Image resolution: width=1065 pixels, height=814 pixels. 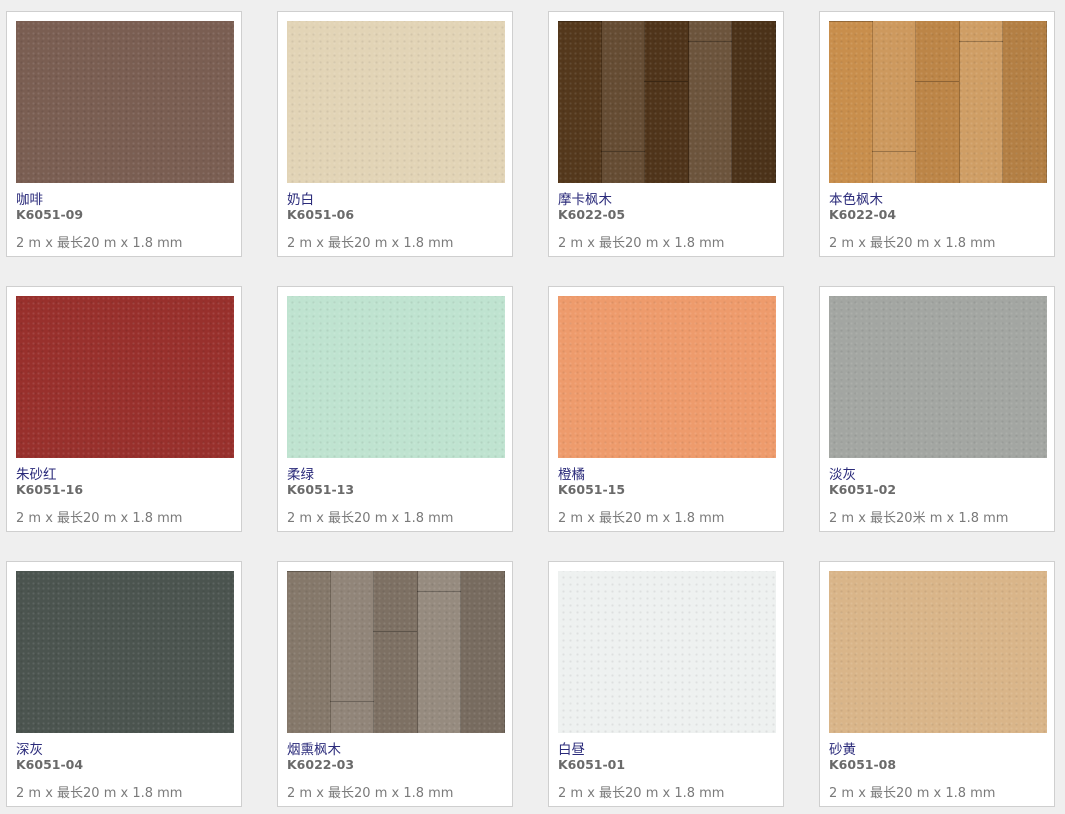 What do you see at coordinates (571, 748) in the screenshot?
I see `product-name: 白昼` at bounding box center [571, 748].